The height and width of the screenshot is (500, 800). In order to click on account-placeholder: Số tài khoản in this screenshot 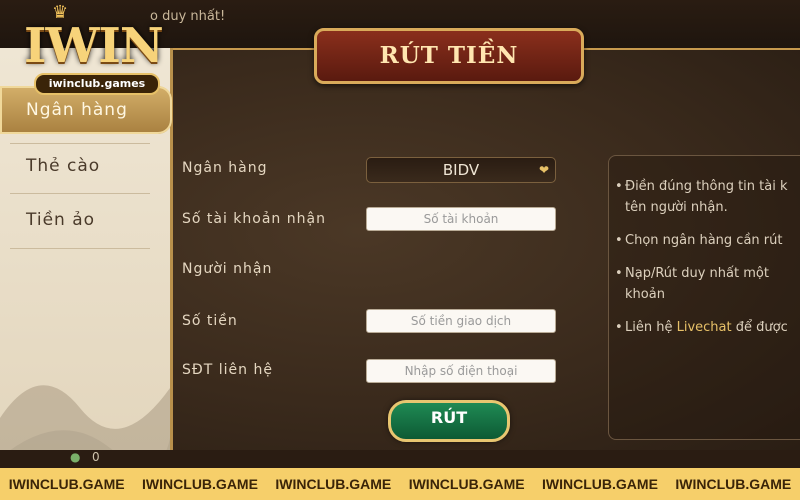, I will do `click(461, 219)`.